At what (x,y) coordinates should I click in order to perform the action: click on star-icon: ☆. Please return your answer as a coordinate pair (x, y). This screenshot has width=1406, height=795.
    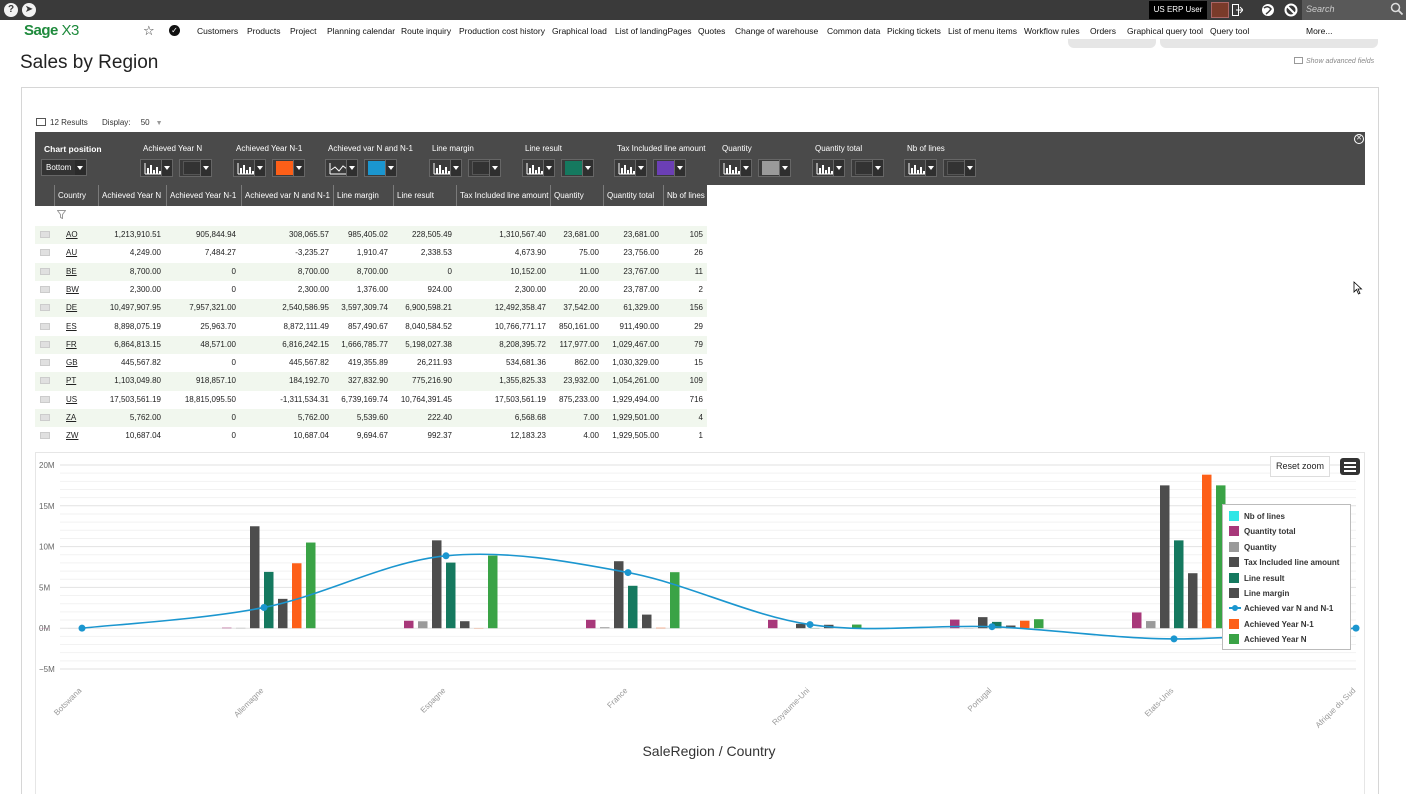
    Looking at the image, I should click on (149, 31).